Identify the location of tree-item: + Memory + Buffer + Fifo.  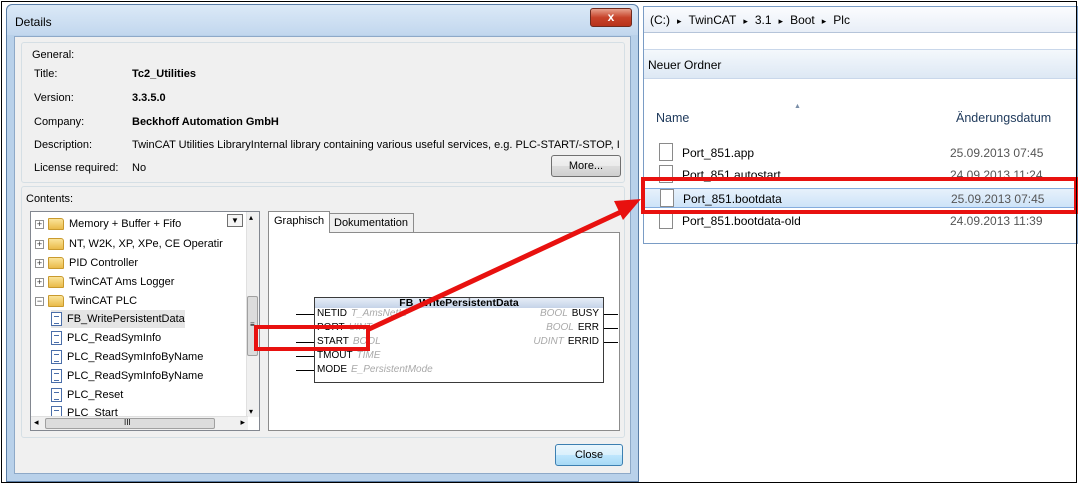
(108, 224).